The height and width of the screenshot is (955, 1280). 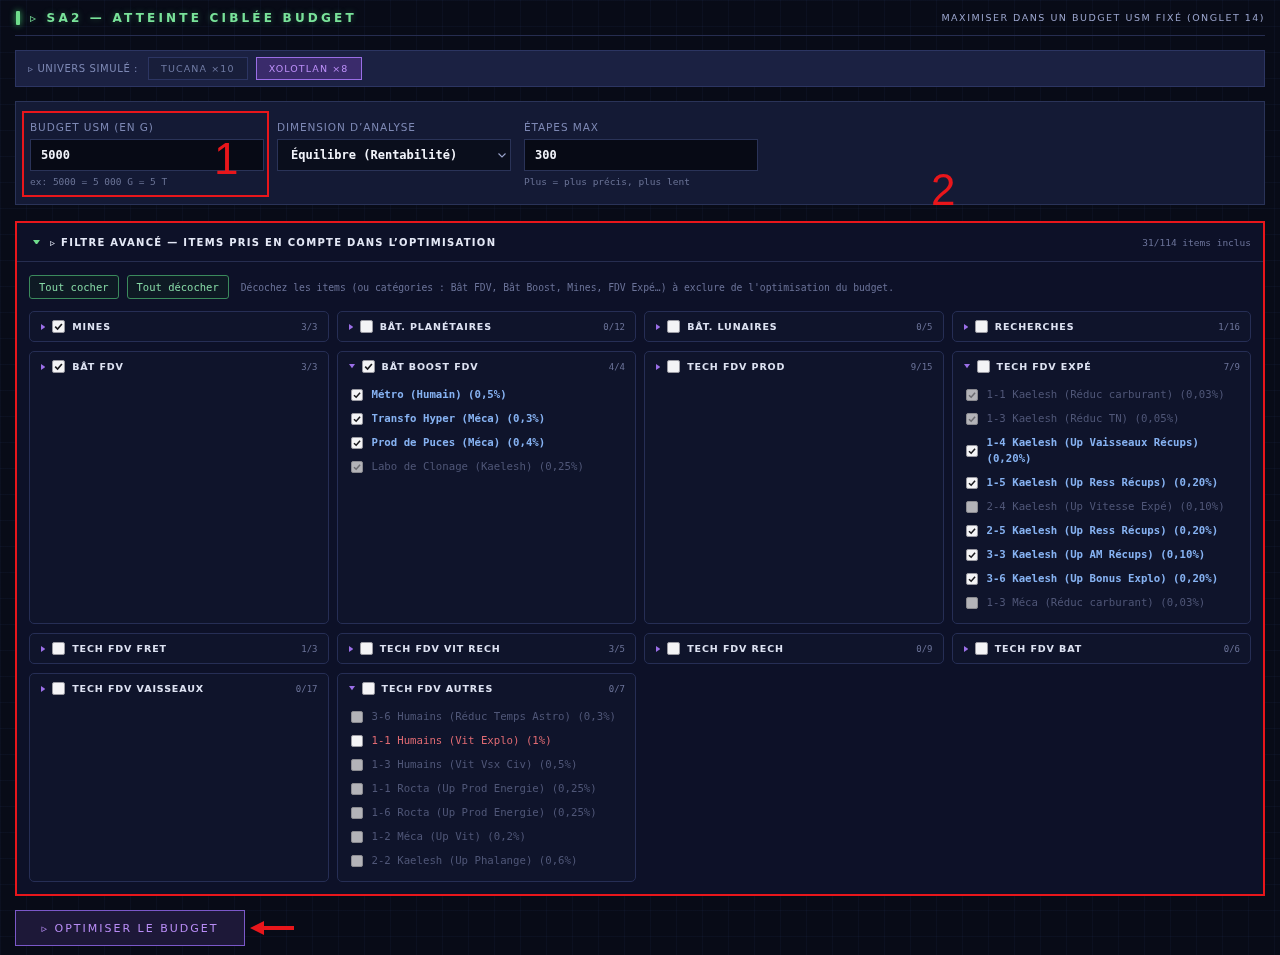 What do you see at coordinates (607, 181) in the screenshot?
I see `field-hint: Plus = plus précis, plus lent` at bounding box center [607, 181].